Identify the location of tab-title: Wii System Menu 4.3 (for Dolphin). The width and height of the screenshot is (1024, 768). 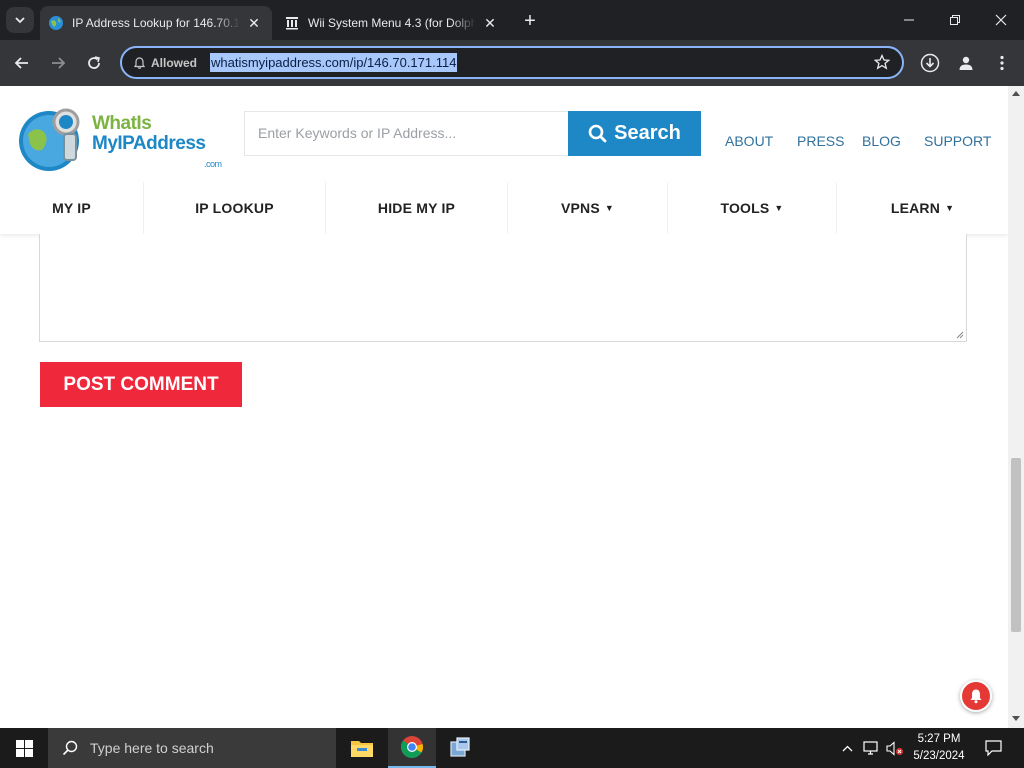
(392, 23).